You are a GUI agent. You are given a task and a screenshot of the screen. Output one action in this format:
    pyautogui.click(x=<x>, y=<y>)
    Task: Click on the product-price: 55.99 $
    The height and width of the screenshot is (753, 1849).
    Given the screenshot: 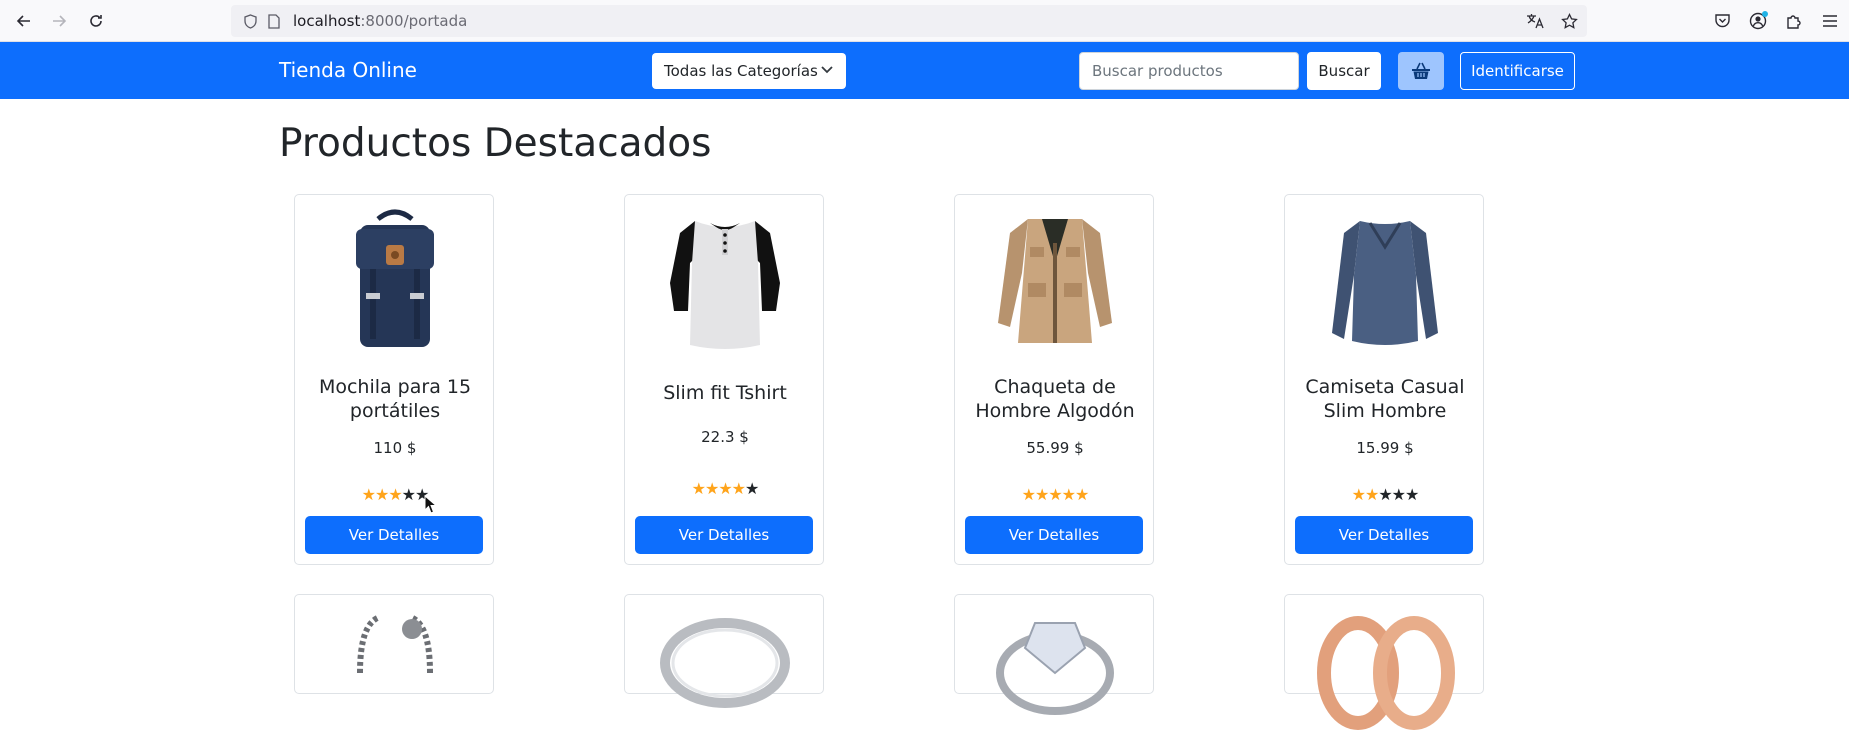 What is the action you would take?
    pyautogui.click(x=1055, y=448)
    